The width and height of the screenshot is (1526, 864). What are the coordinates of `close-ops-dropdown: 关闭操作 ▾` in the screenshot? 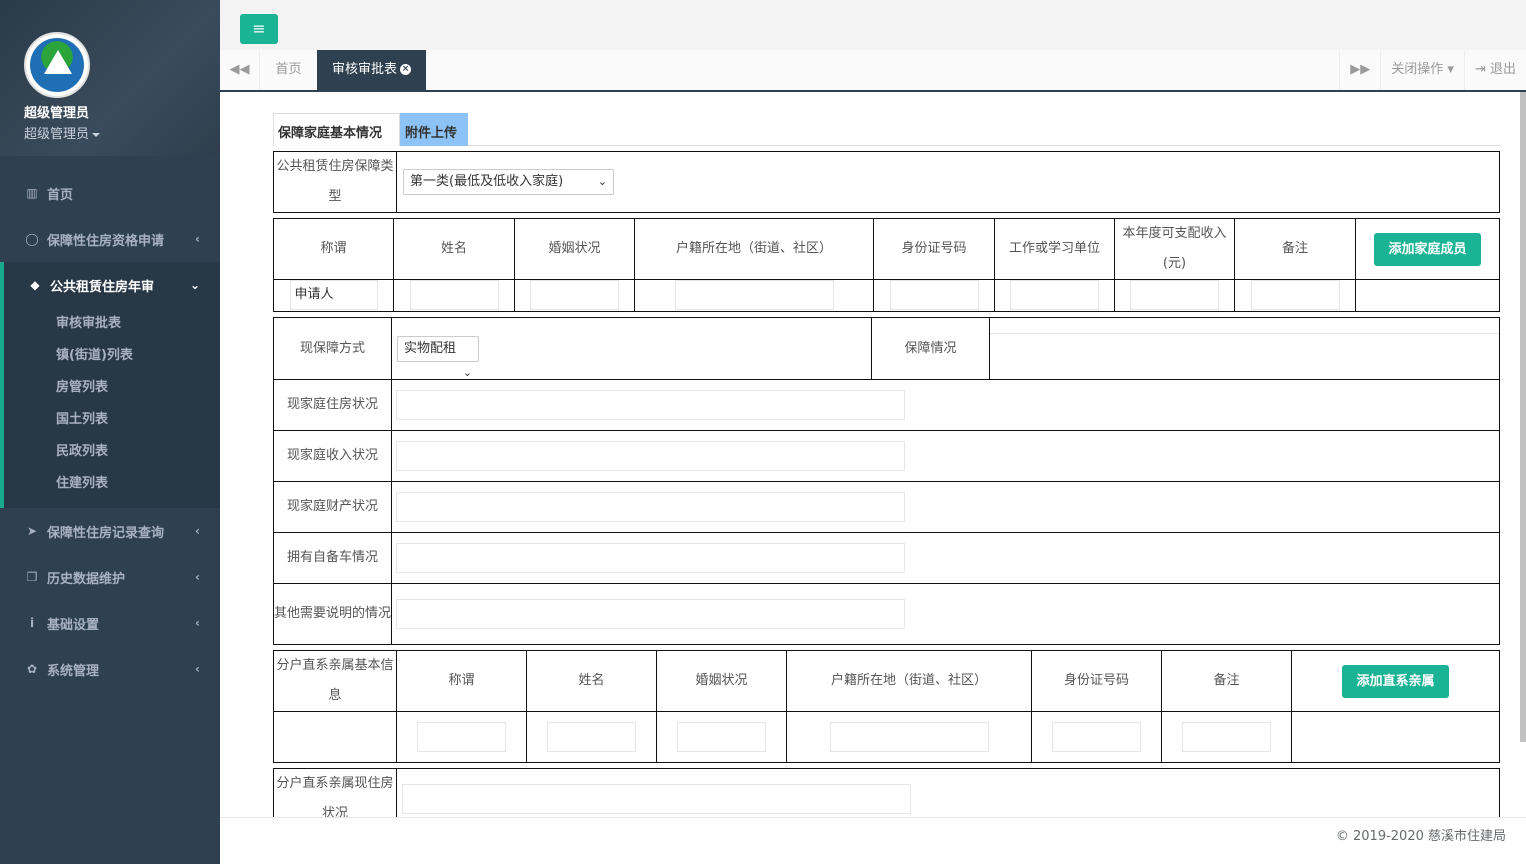 It's located at (1422, 70).